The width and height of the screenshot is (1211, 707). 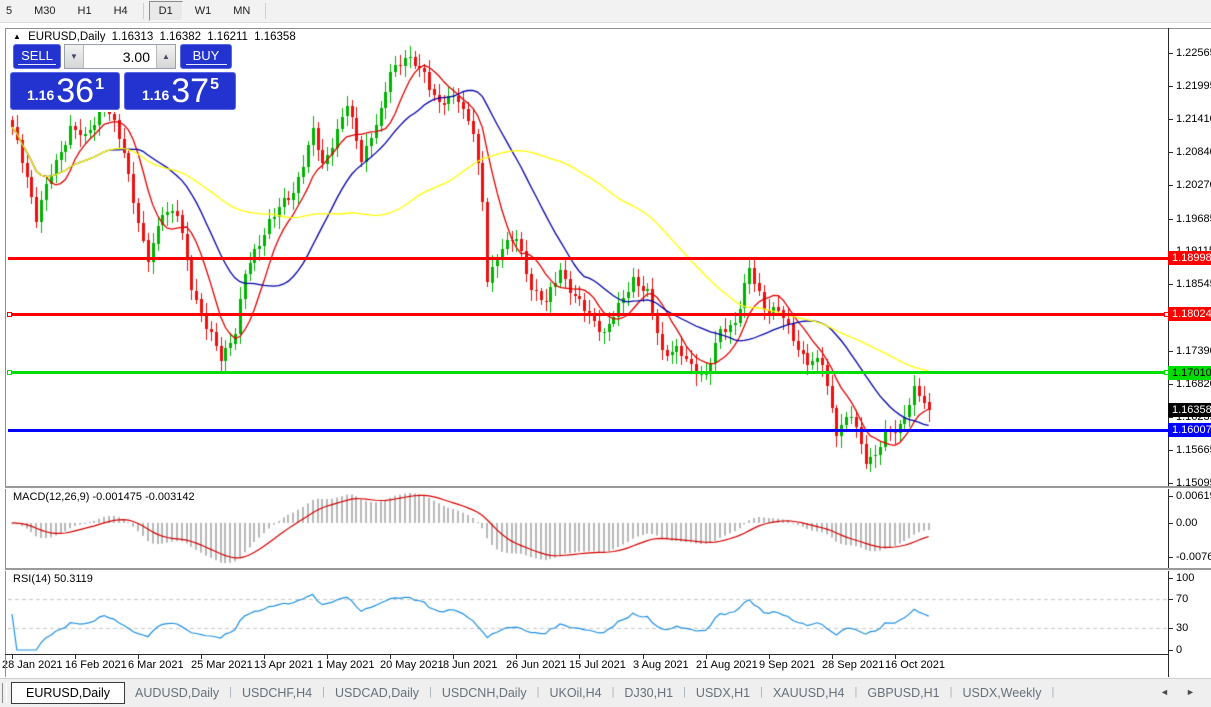 I want to click on macd-pane-splitter, so click(x=608, y=487).